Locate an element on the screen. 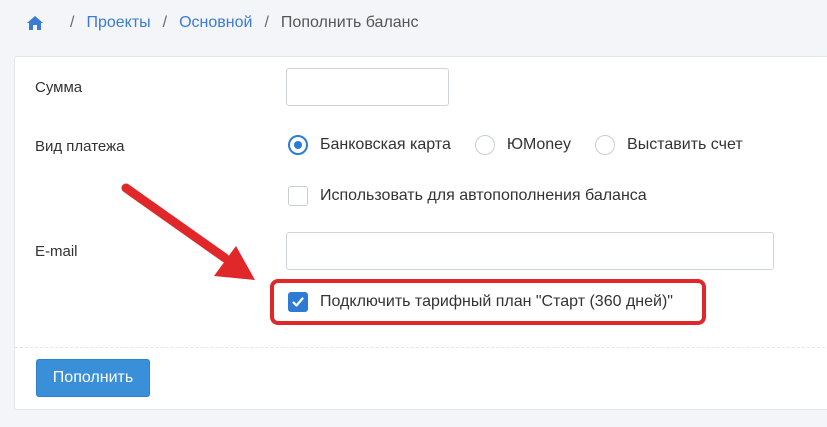 This screenshot has width=827, height=427. email-input is located at coordinates (530, 251).